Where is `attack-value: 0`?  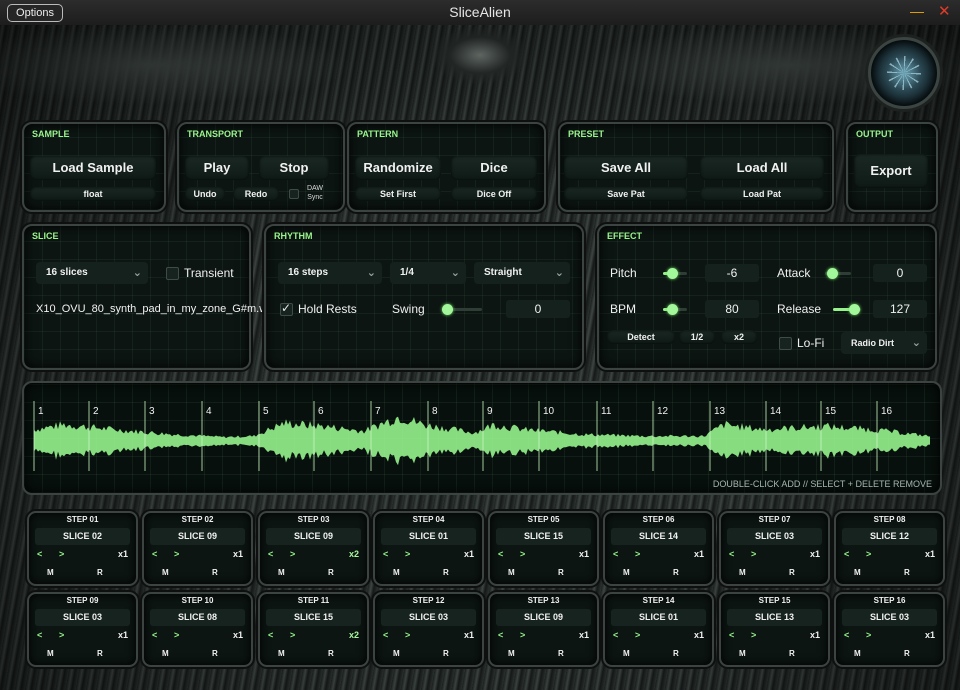
attack-value: 0 is located at coordinates (900, 273).